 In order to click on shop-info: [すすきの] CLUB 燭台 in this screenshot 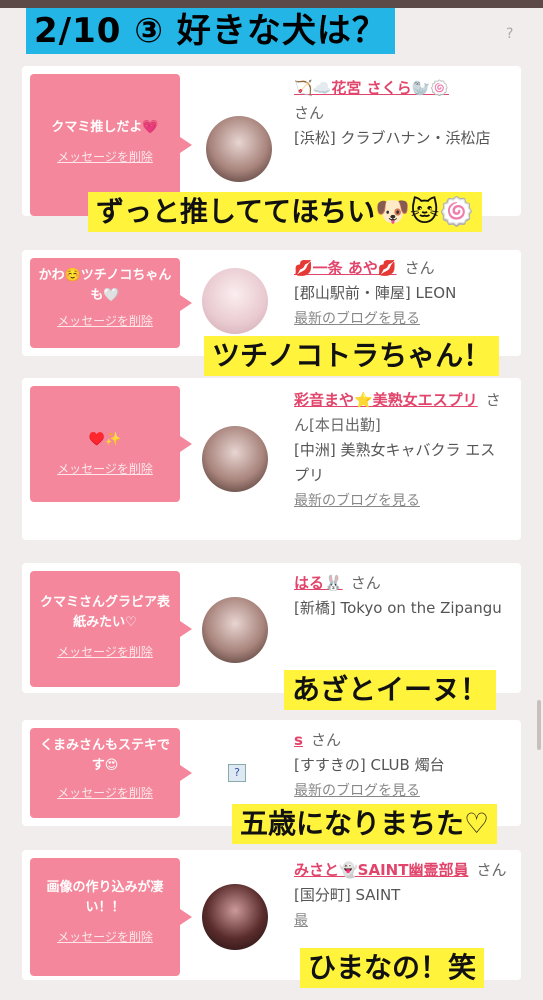, I will do `click(369, 765)`.